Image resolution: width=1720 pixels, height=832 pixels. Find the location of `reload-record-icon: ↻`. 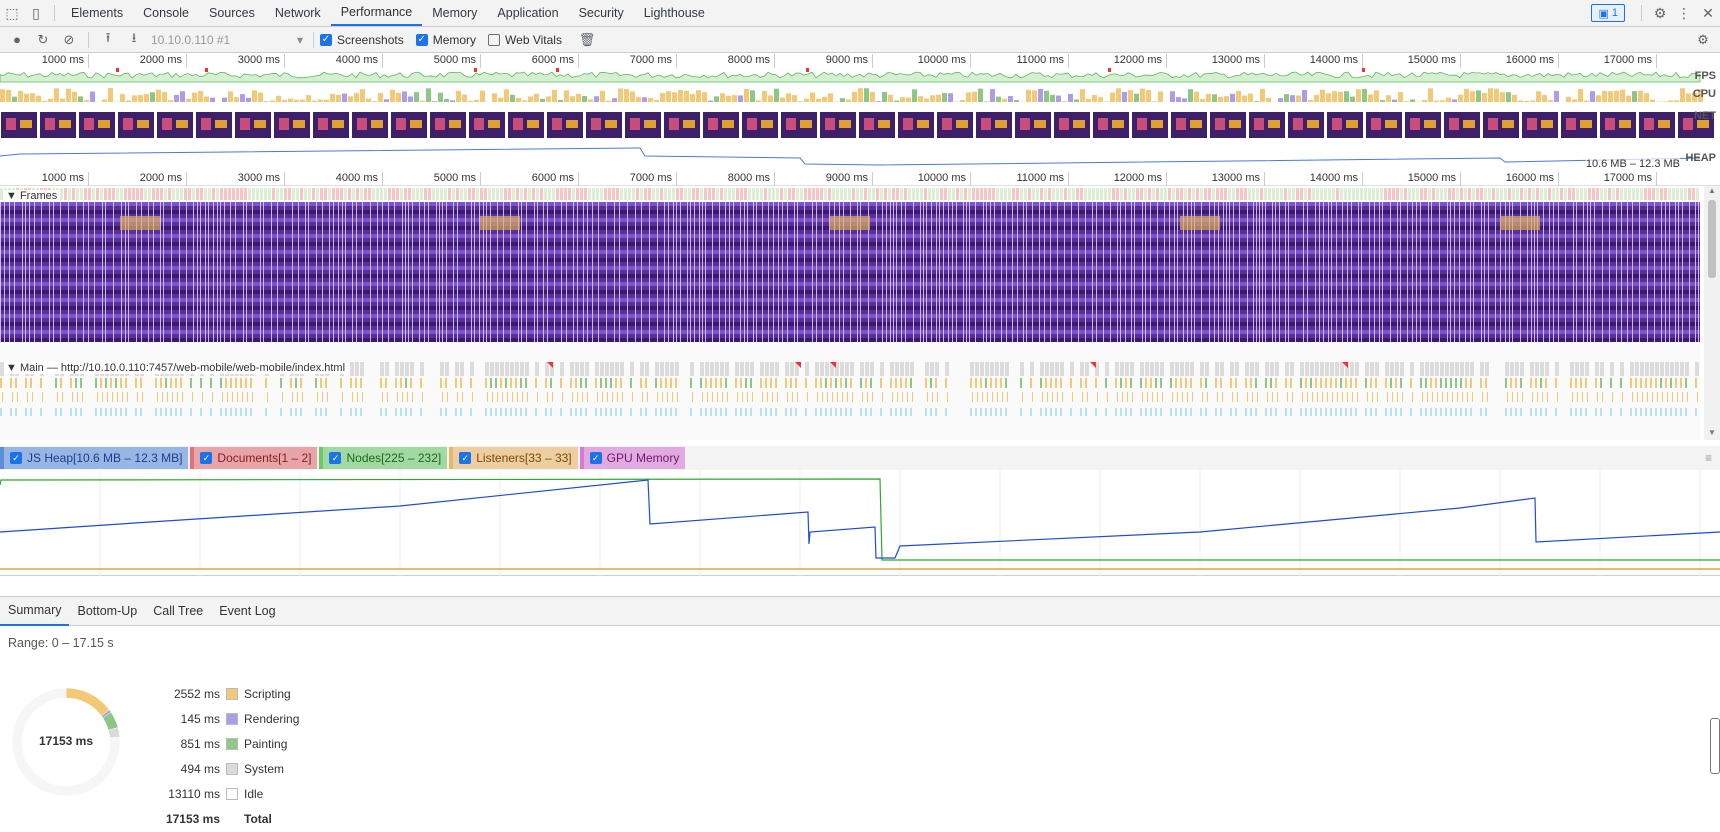

reload-record-icon: ↻ is located at coordinates (43, 40).